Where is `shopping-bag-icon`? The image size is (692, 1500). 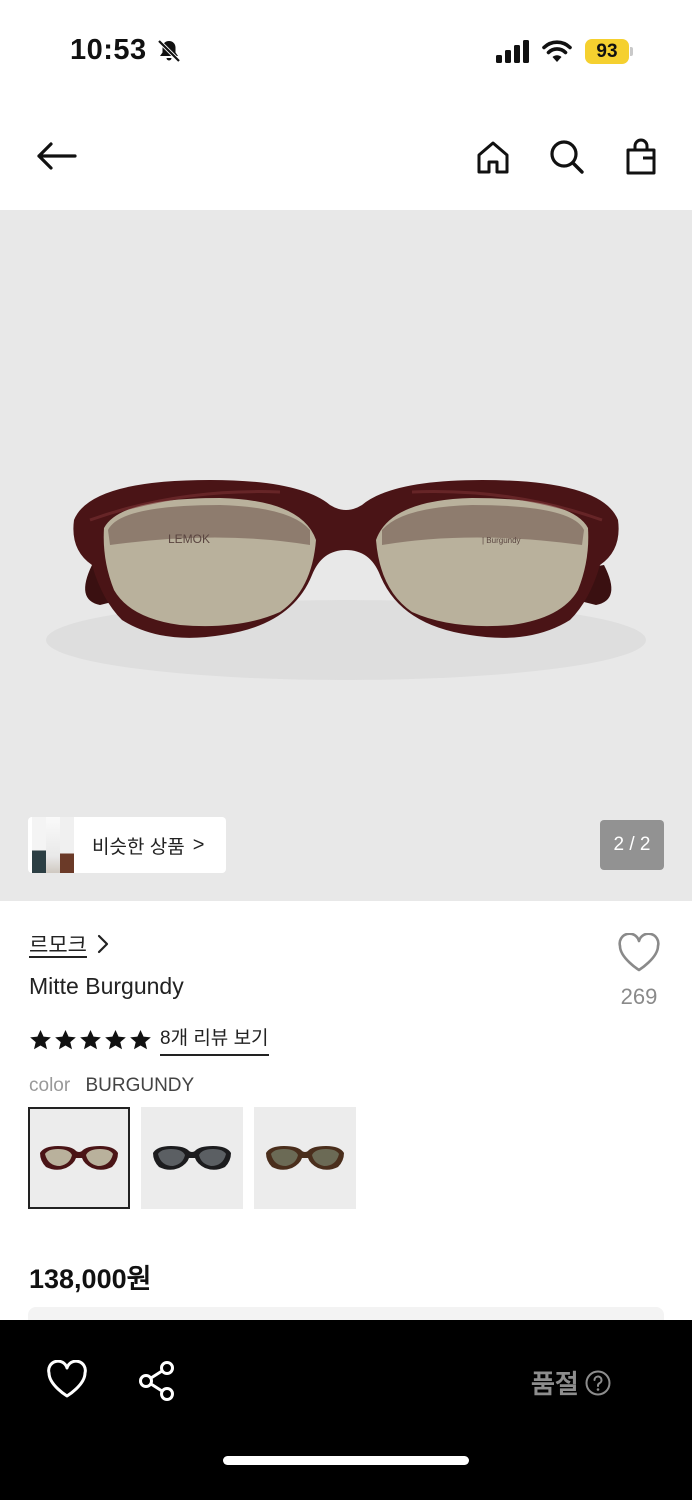
shopping-bag-icon is located at coordinates (641, 156).